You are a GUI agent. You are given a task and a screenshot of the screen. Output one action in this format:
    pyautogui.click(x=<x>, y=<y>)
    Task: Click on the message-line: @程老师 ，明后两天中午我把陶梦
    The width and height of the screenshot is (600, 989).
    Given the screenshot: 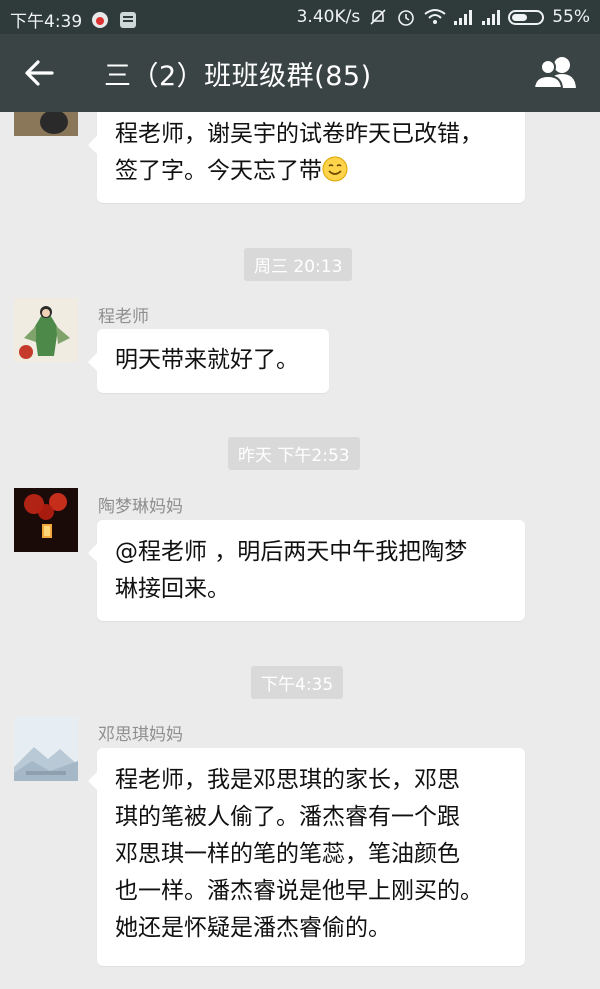 What is the action you would take?
    pyautogui.click(x=291, y=552)
    